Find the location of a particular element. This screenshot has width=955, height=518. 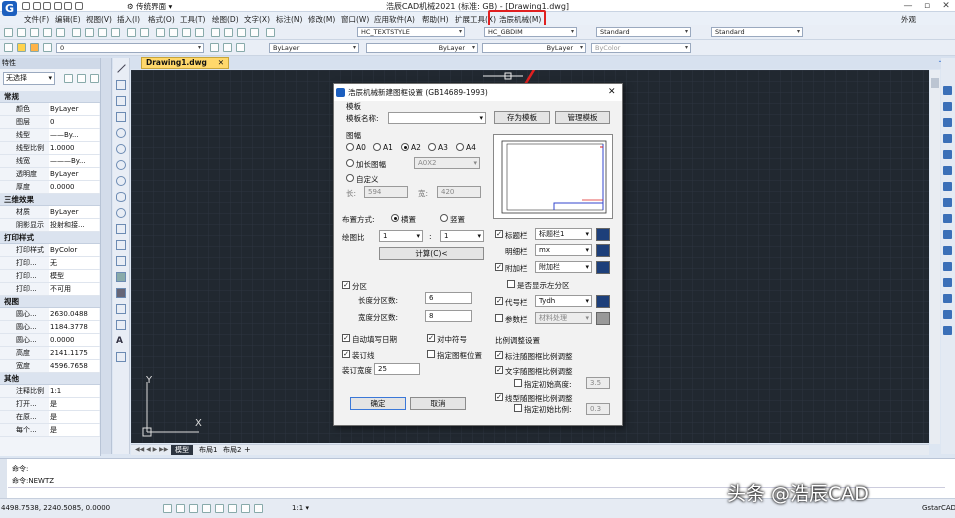

param-block-pick-icon is located at coordinates (603, 318).